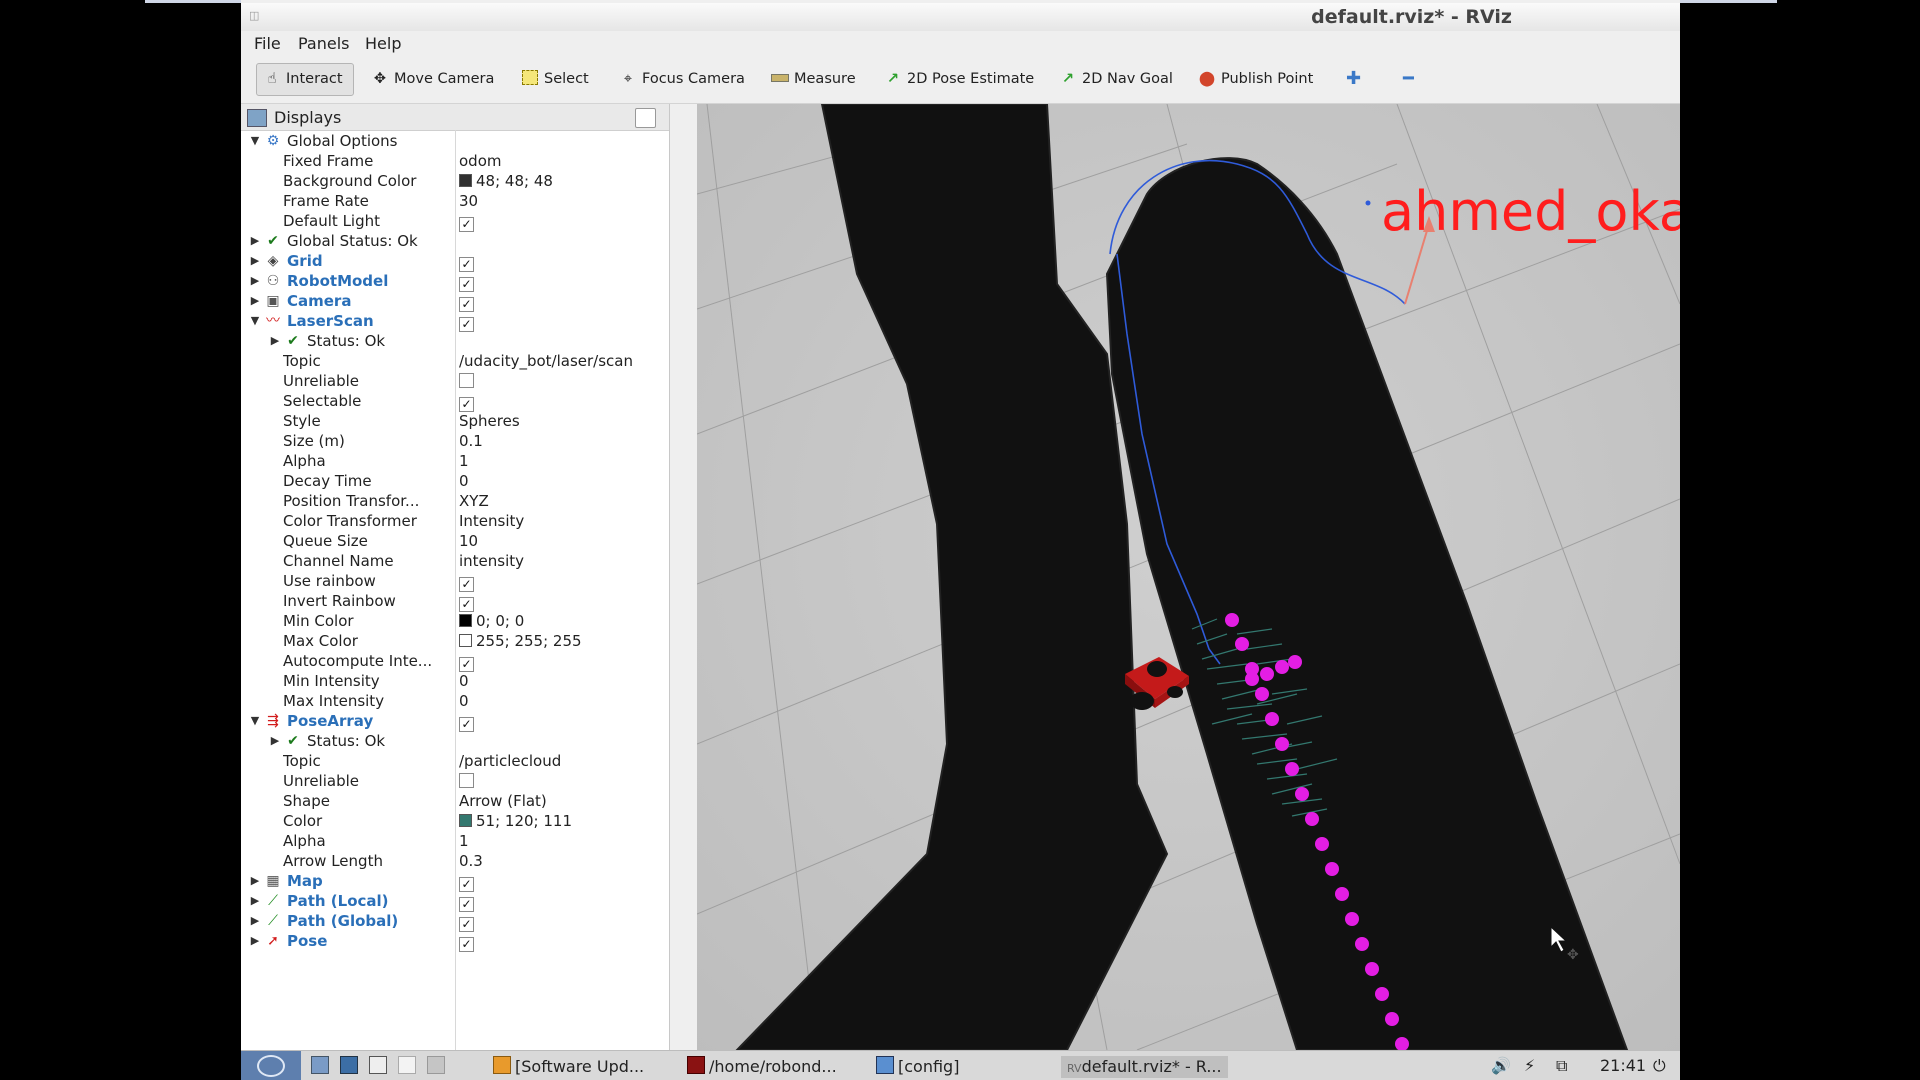 The height and width of the screenshot is (1080, 1920). What do you see at coordinates (322, 1067) in the screenshot?
I see `file-manager-launcher` at bounding box center [322, 1067].